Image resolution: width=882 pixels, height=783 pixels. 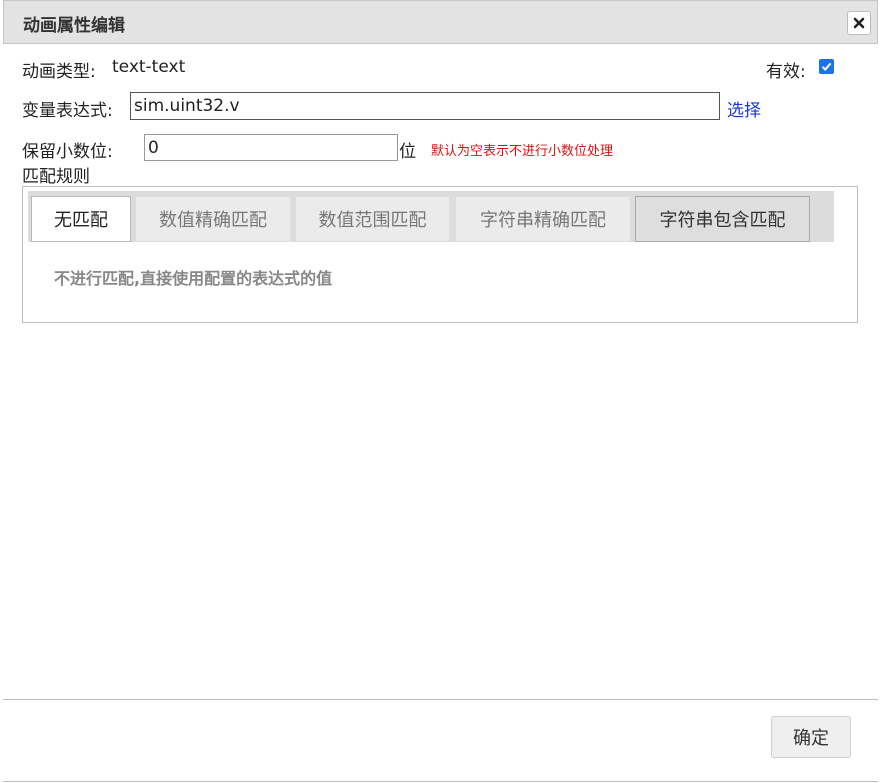 I want to click on tab-numeric-exact-match: 数值精确匹配, so click(x=213, y=219).